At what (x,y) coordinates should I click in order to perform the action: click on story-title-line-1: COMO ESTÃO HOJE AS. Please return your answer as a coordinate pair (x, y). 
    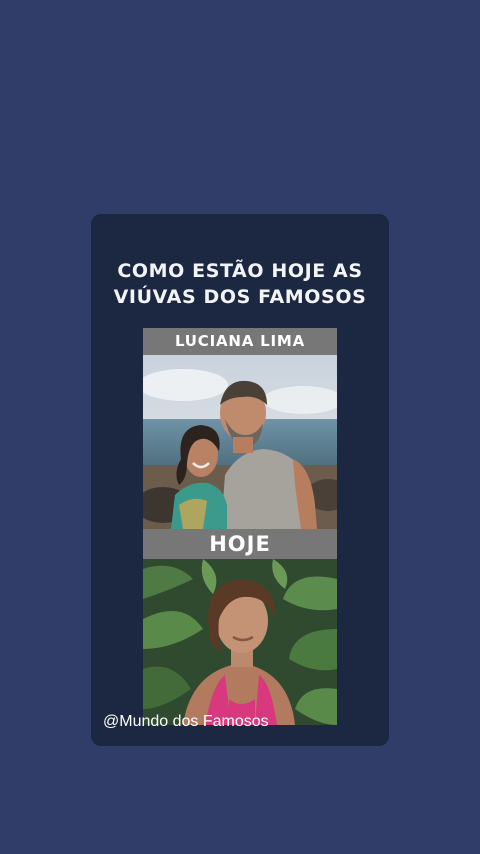
    Looking at the image, I should click on (240, 271).